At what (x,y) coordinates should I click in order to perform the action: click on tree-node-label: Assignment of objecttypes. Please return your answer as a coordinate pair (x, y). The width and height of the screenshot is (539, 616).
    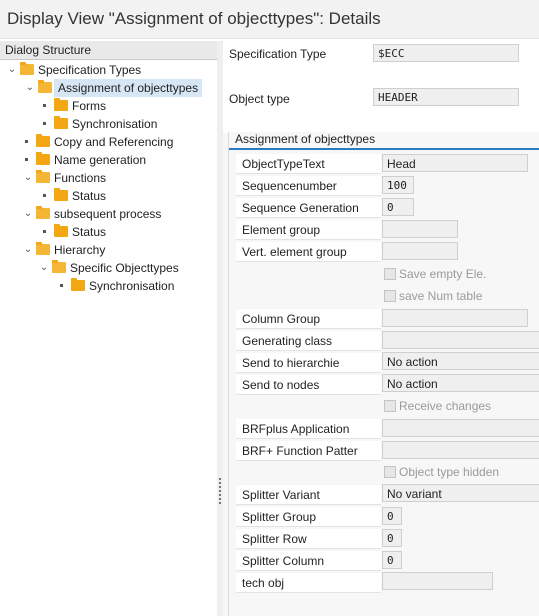
    Looking at the image, I should click on (128, 88).